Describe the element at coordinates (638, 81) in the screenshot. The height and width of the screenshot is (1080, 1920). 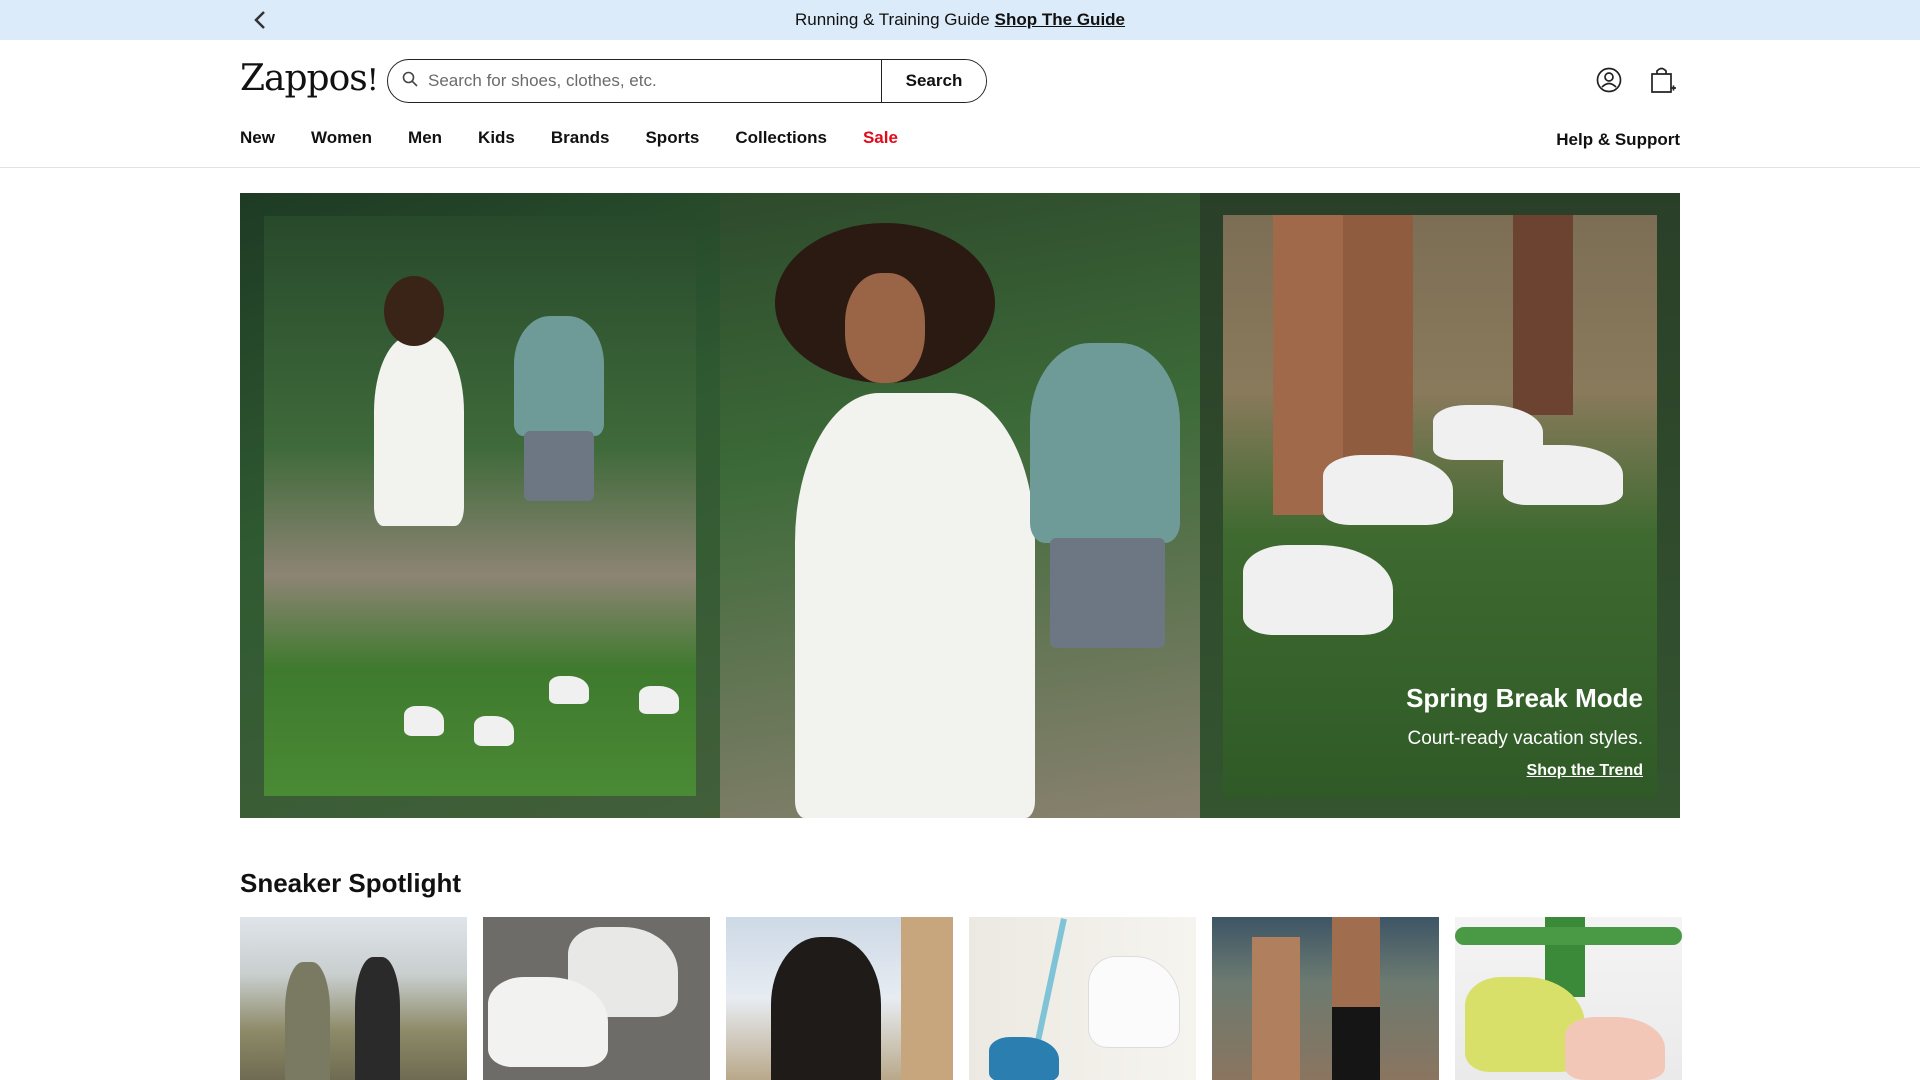
I see `search-input` at that location.